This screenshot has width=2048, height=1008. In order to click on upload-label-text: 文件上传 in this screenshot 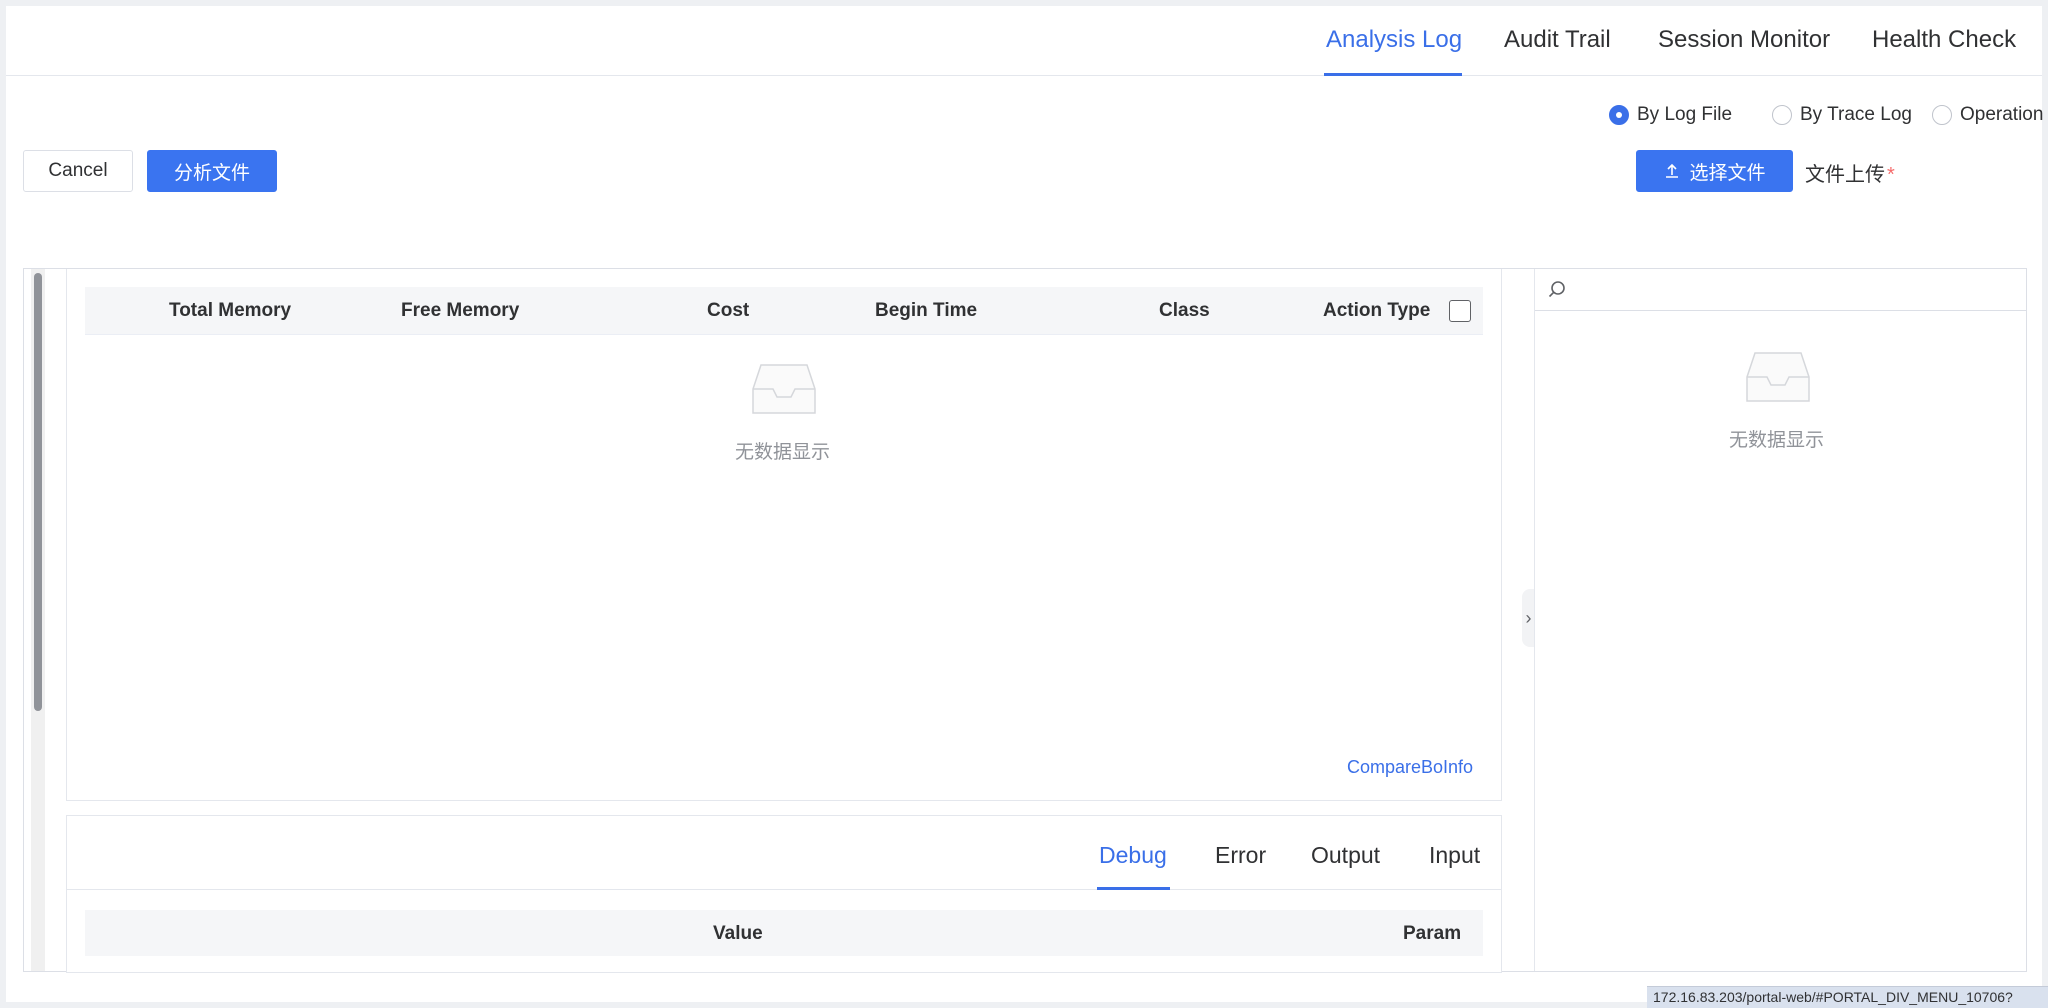, I will do `click(1845, 175)`.